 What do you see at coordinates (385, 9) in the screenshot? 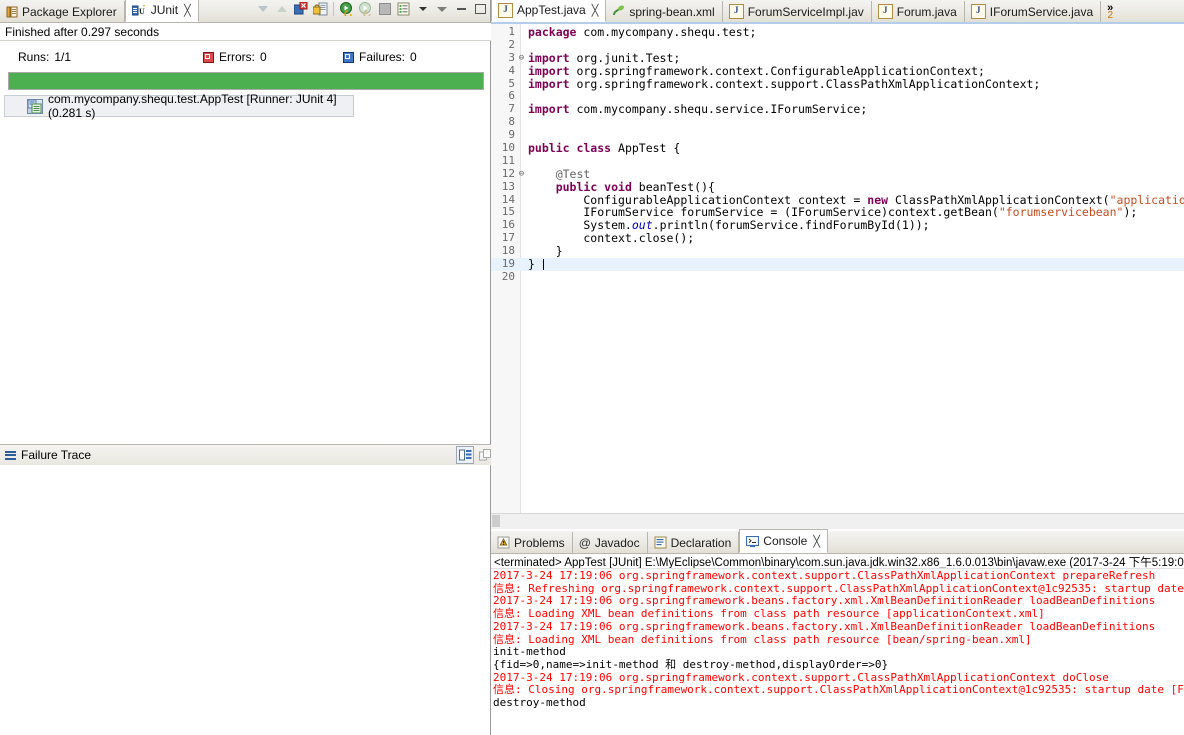
I see `stop-icon` at bounding box center [385, 9].